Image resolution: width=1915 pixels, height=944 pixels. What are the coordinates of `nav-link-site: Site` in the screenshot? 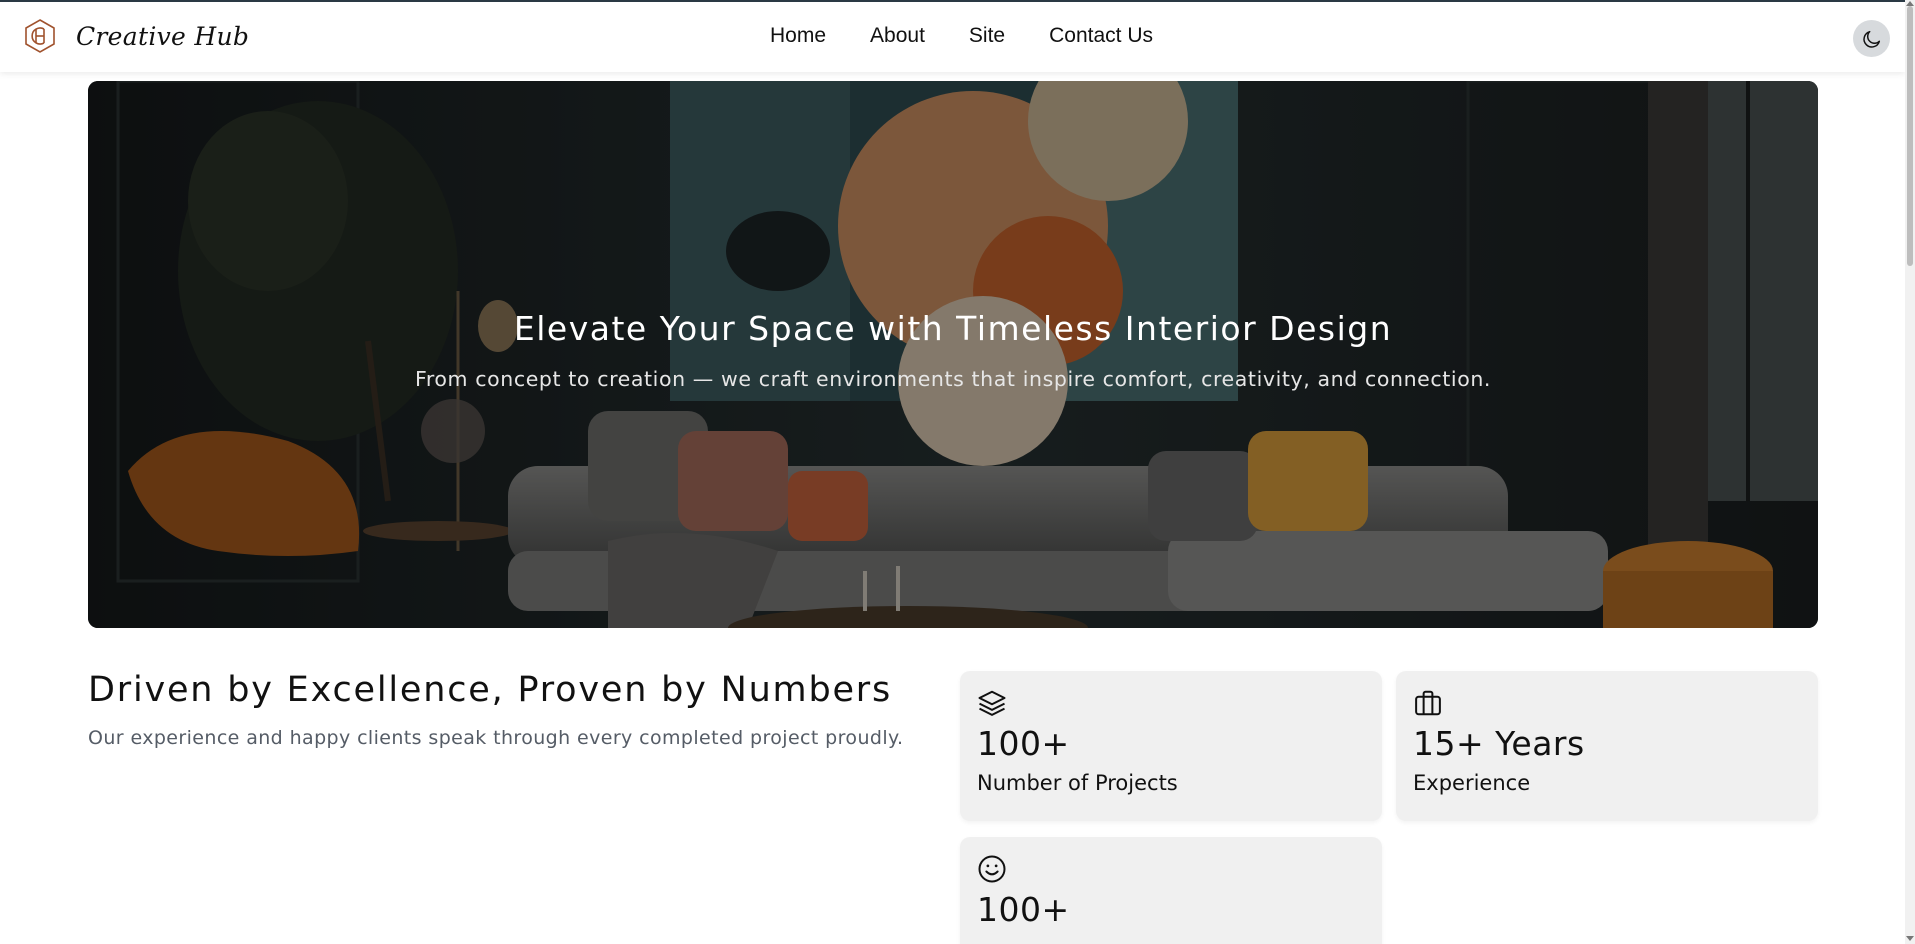 It's located at (987, 36).